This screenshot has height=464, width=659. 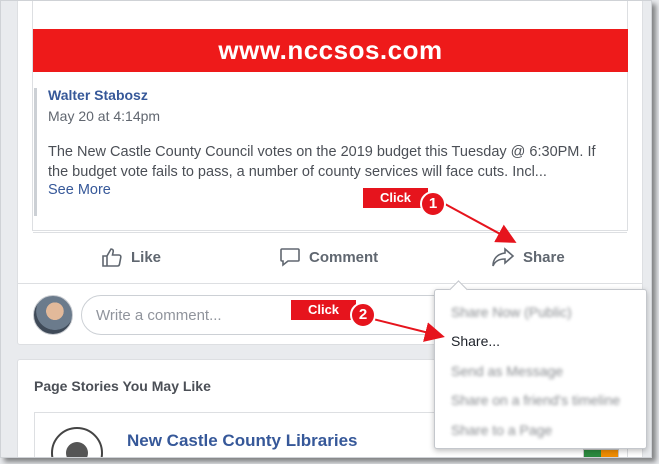 What do you see at coordinates (344, 257) in the screenshot?
I see `comment-label: Comment` at bounding box center [344, 257].